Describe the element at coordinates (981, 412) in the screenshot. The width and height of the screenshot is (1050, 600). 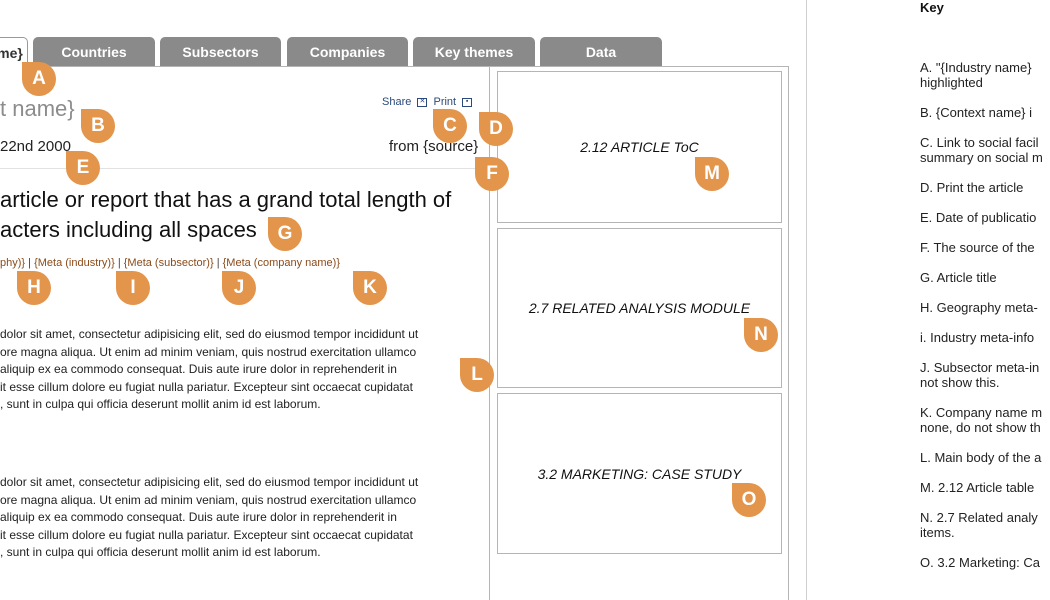
I see `key-line: K. Company name m` at that location.